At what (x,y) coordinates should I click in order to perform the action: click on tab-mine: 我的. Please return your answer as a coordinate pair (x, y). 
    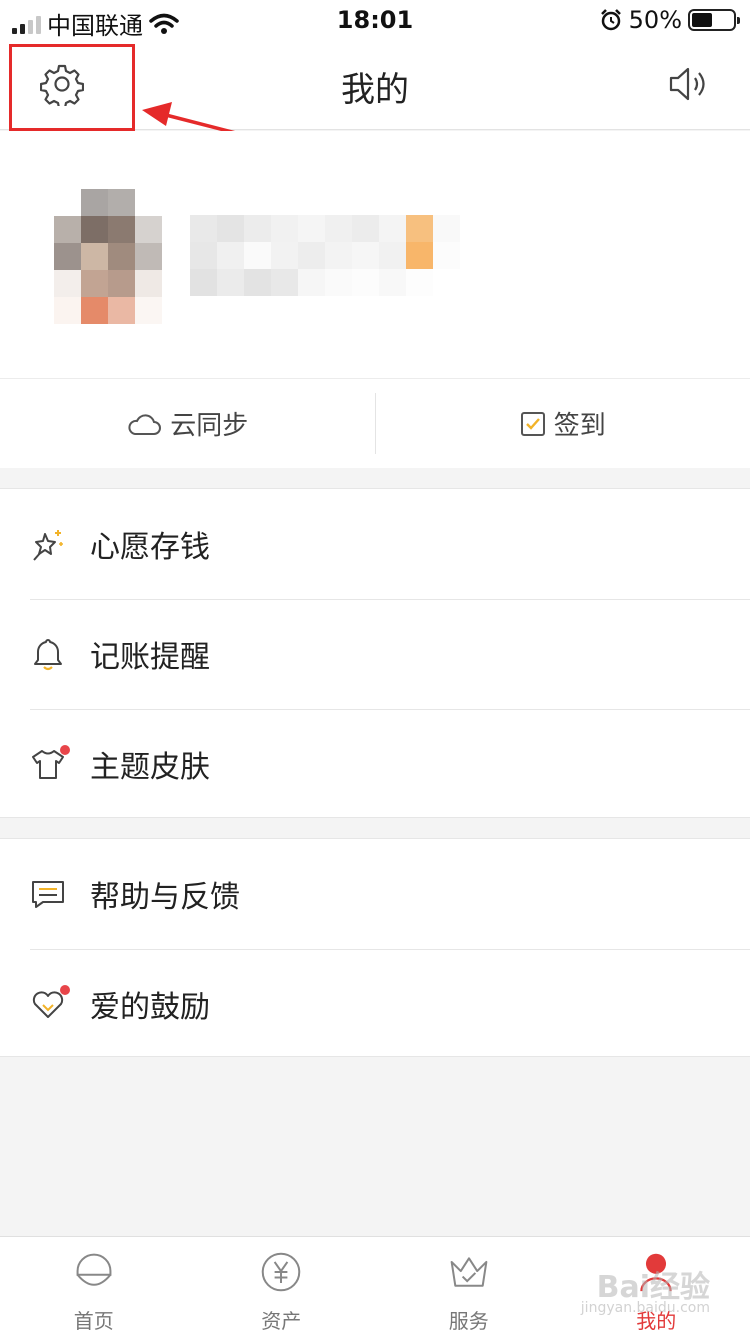
    Looking at the image, I should click on (656, 1285).